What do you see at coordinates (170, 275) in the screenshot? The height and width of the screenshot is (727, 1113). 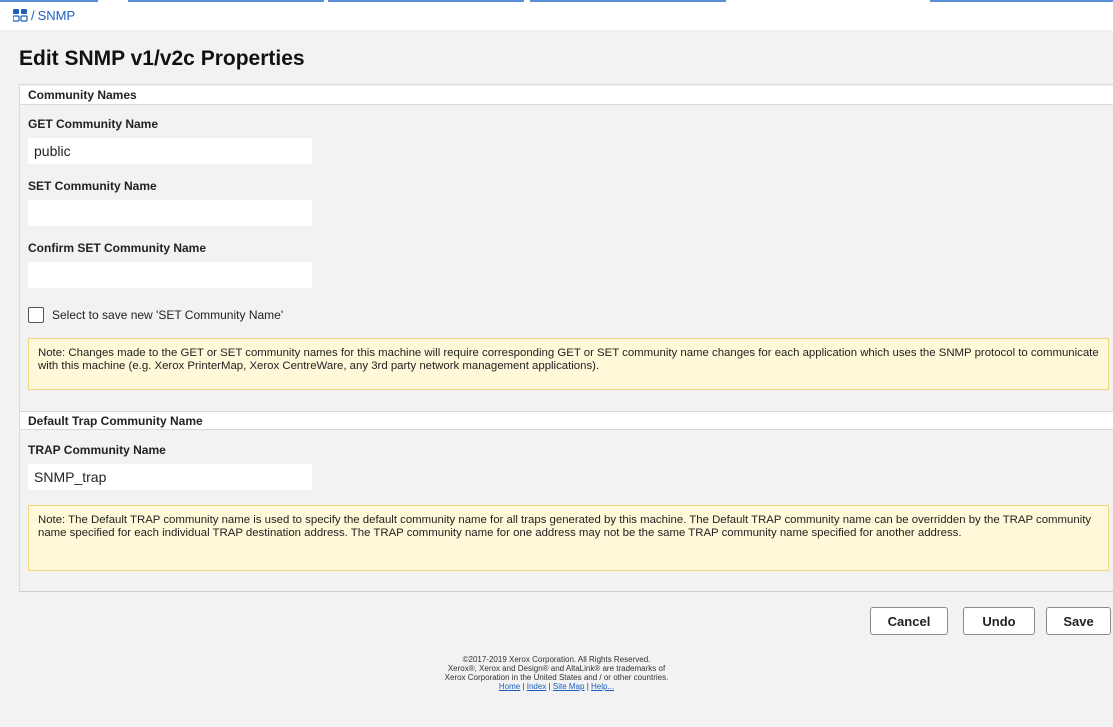 I see `confirm-set-community-name-input` at bounding box center [170, 275].